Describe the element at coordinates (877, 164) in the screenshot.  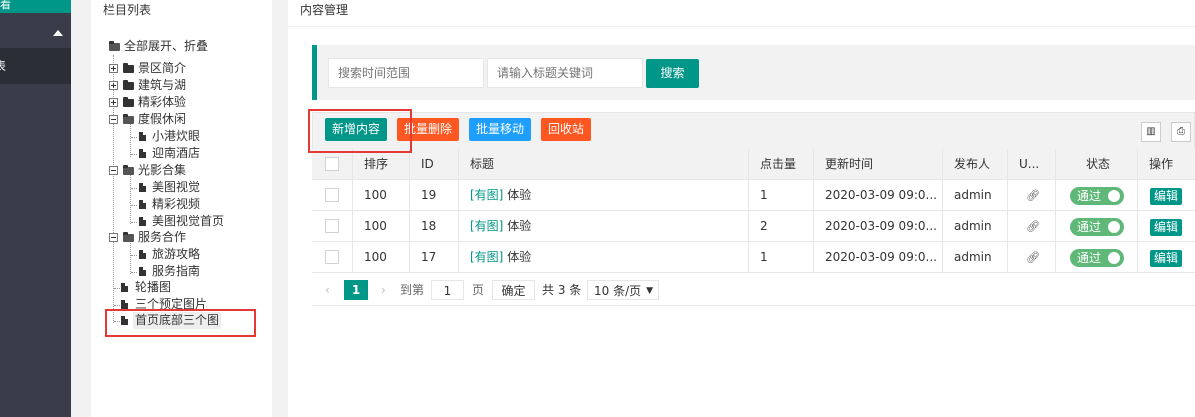
I see `column-header: 更新时间` at that location.